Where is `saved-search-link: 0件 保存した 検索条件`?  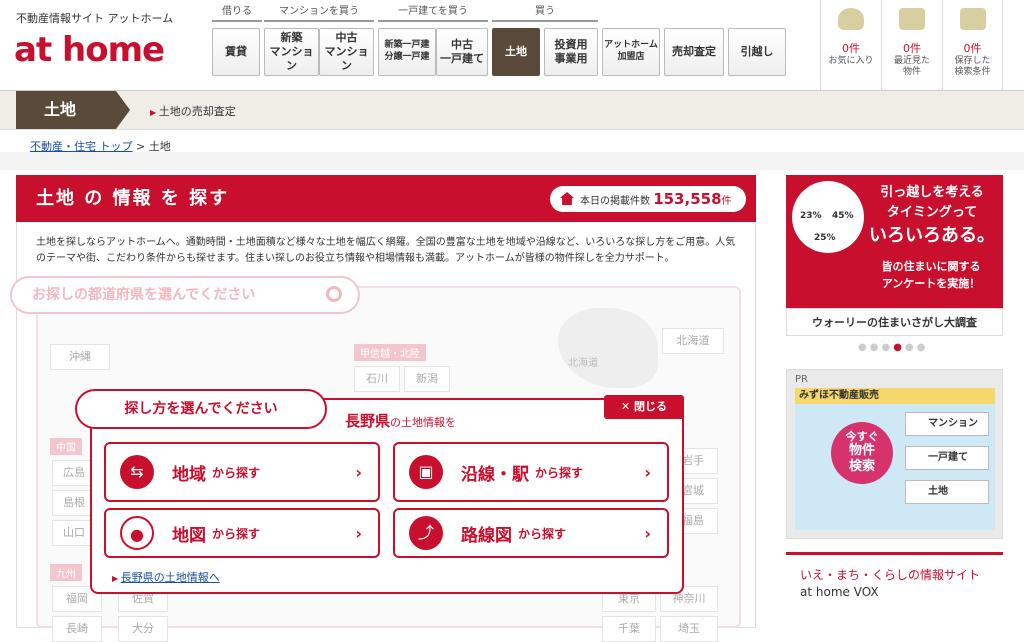 saved-search-link: 0件 保存した 検索条件 is located at coordinates (972, 45).